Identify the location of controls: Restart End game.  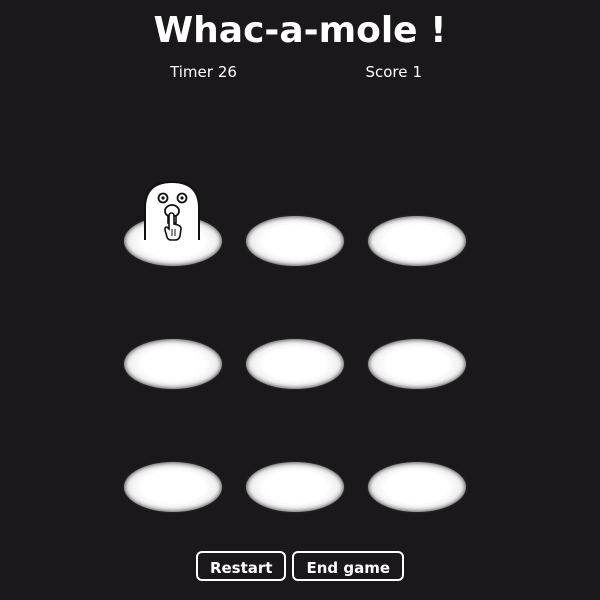
(300, 566).